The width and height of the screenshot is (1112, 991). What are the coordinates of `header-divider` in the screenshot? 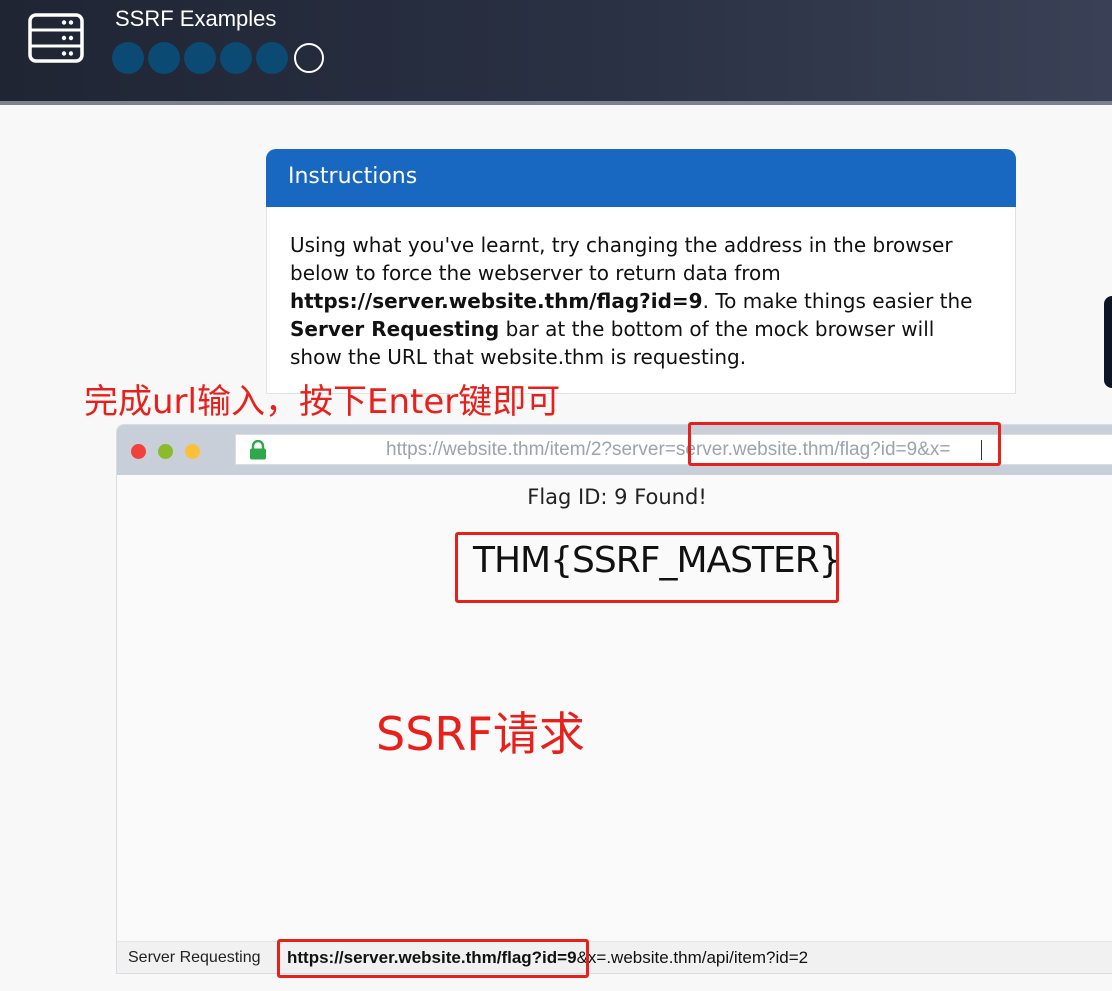 It's located at (556, 103).